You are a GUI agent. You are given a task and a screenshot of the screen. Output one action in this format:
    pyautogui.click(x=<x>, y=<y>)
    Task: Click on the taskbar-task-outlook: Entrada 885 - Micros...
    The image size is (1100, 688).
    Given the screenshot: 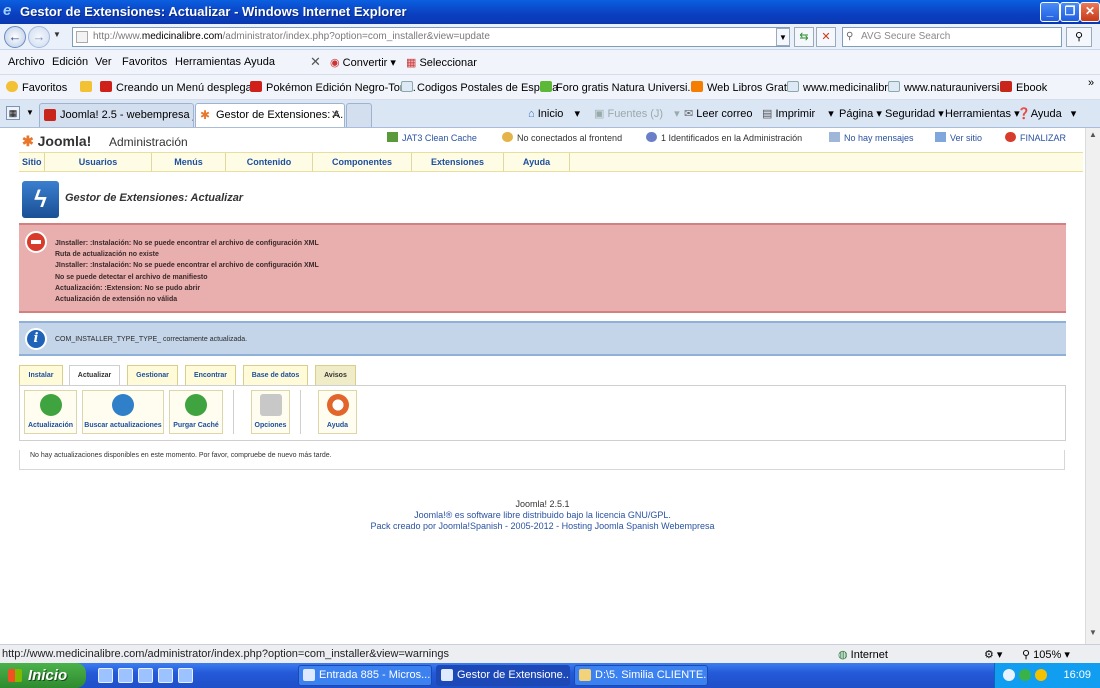 What is the action you would take?
    pyautogui.click(x=365, y=675)
    